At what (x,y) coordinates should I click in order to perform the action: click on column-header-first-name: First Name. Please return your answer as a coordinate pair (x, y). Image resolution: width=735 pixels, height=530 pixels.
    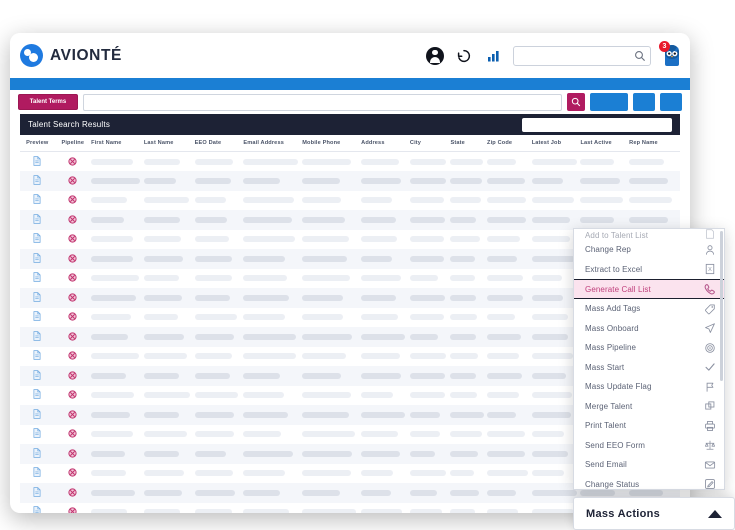
    Looking at the image, I should click on (117, 143).